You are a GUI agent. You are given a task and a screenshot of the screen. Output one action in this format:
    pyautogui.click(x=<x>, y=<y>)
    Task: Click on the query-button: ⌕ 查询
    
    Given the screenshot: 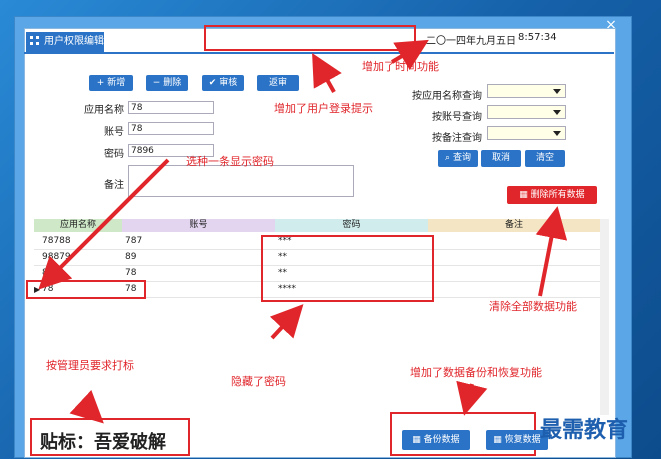 What is the action you would take?
    pyautogui.click(x=458, y=158)
    